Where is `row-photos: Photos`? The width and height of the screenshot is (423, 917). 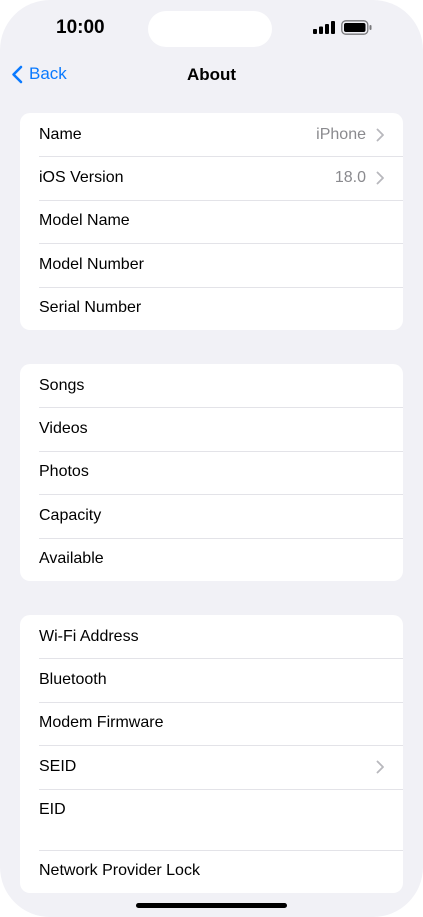 row-photos: Photos is located at coordinates (211, 472).